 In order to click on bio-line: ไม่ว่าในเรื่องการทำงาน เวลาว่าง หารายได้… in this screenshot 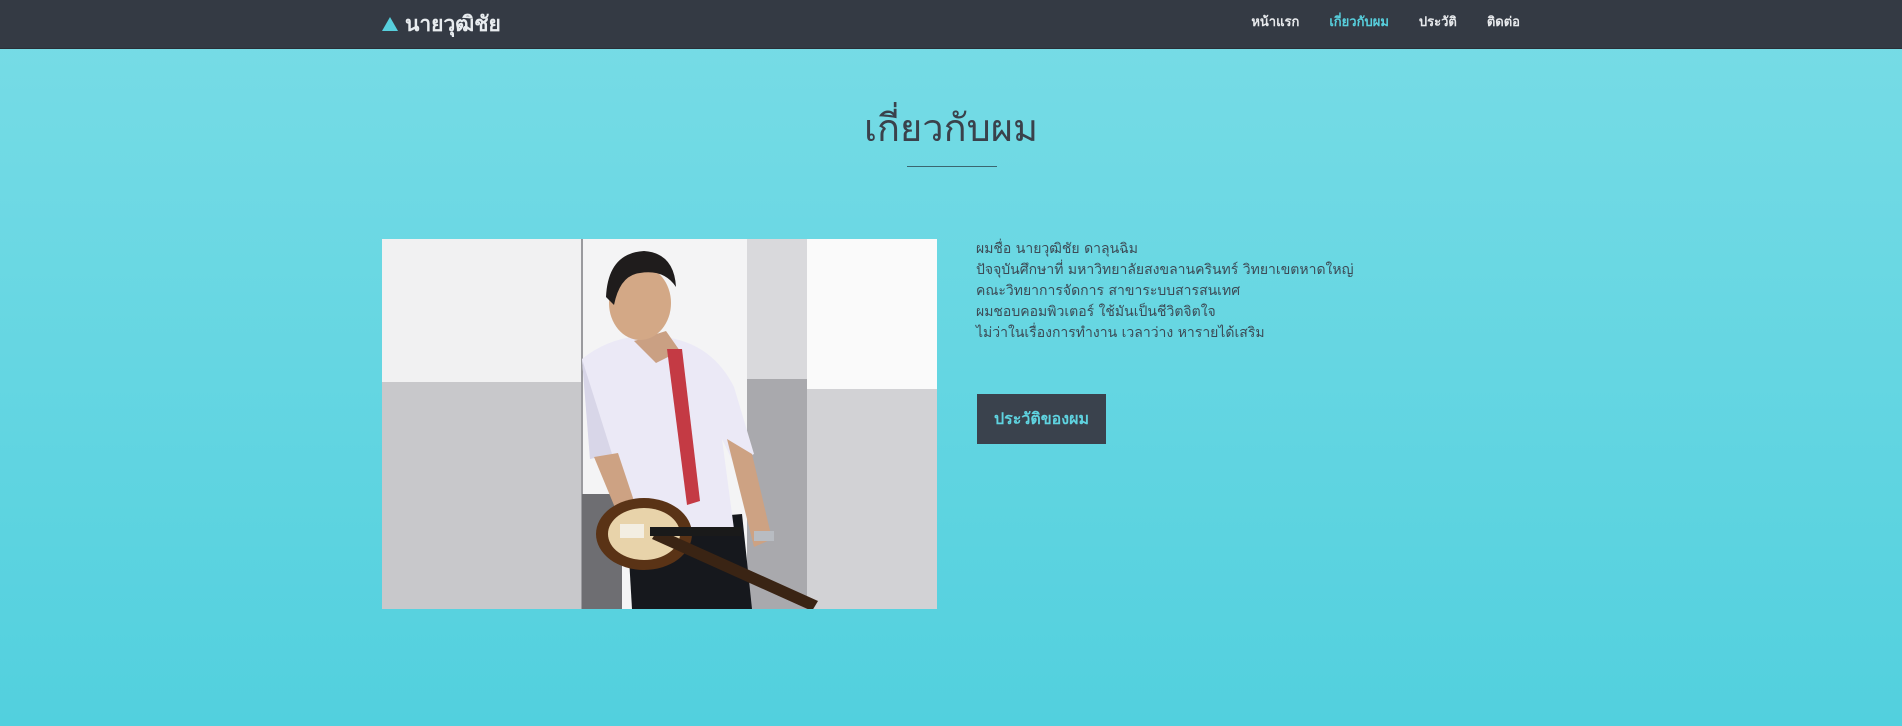, I will do `click(1120, 333)`.